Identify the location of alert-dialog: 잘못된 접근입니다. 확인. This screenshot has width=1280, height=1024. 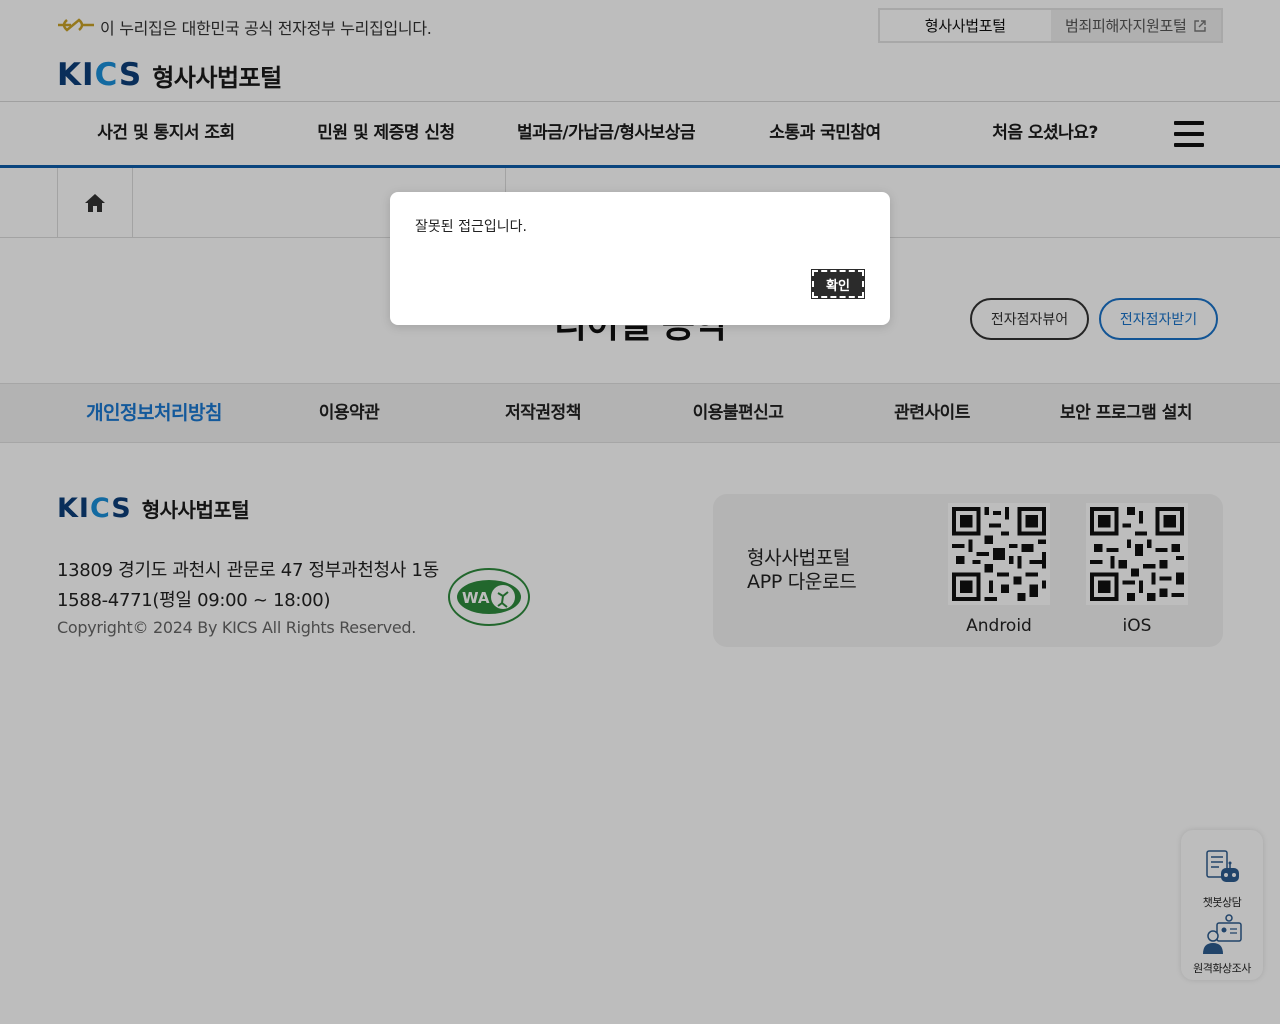
(640, 258).